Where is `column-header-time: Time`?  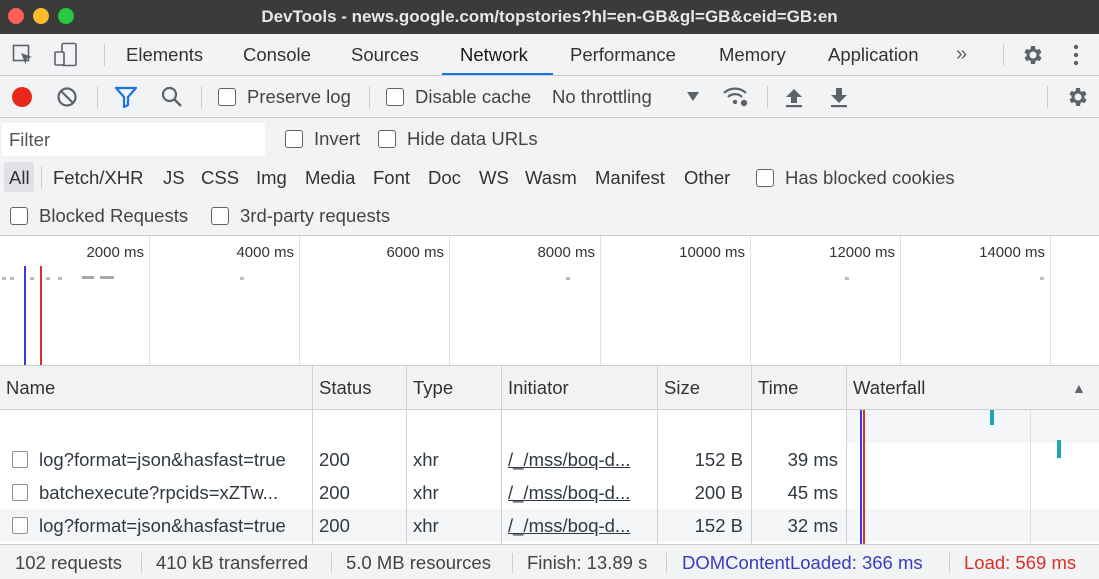
column-header-time: Time is located at coordinates (799, 388).